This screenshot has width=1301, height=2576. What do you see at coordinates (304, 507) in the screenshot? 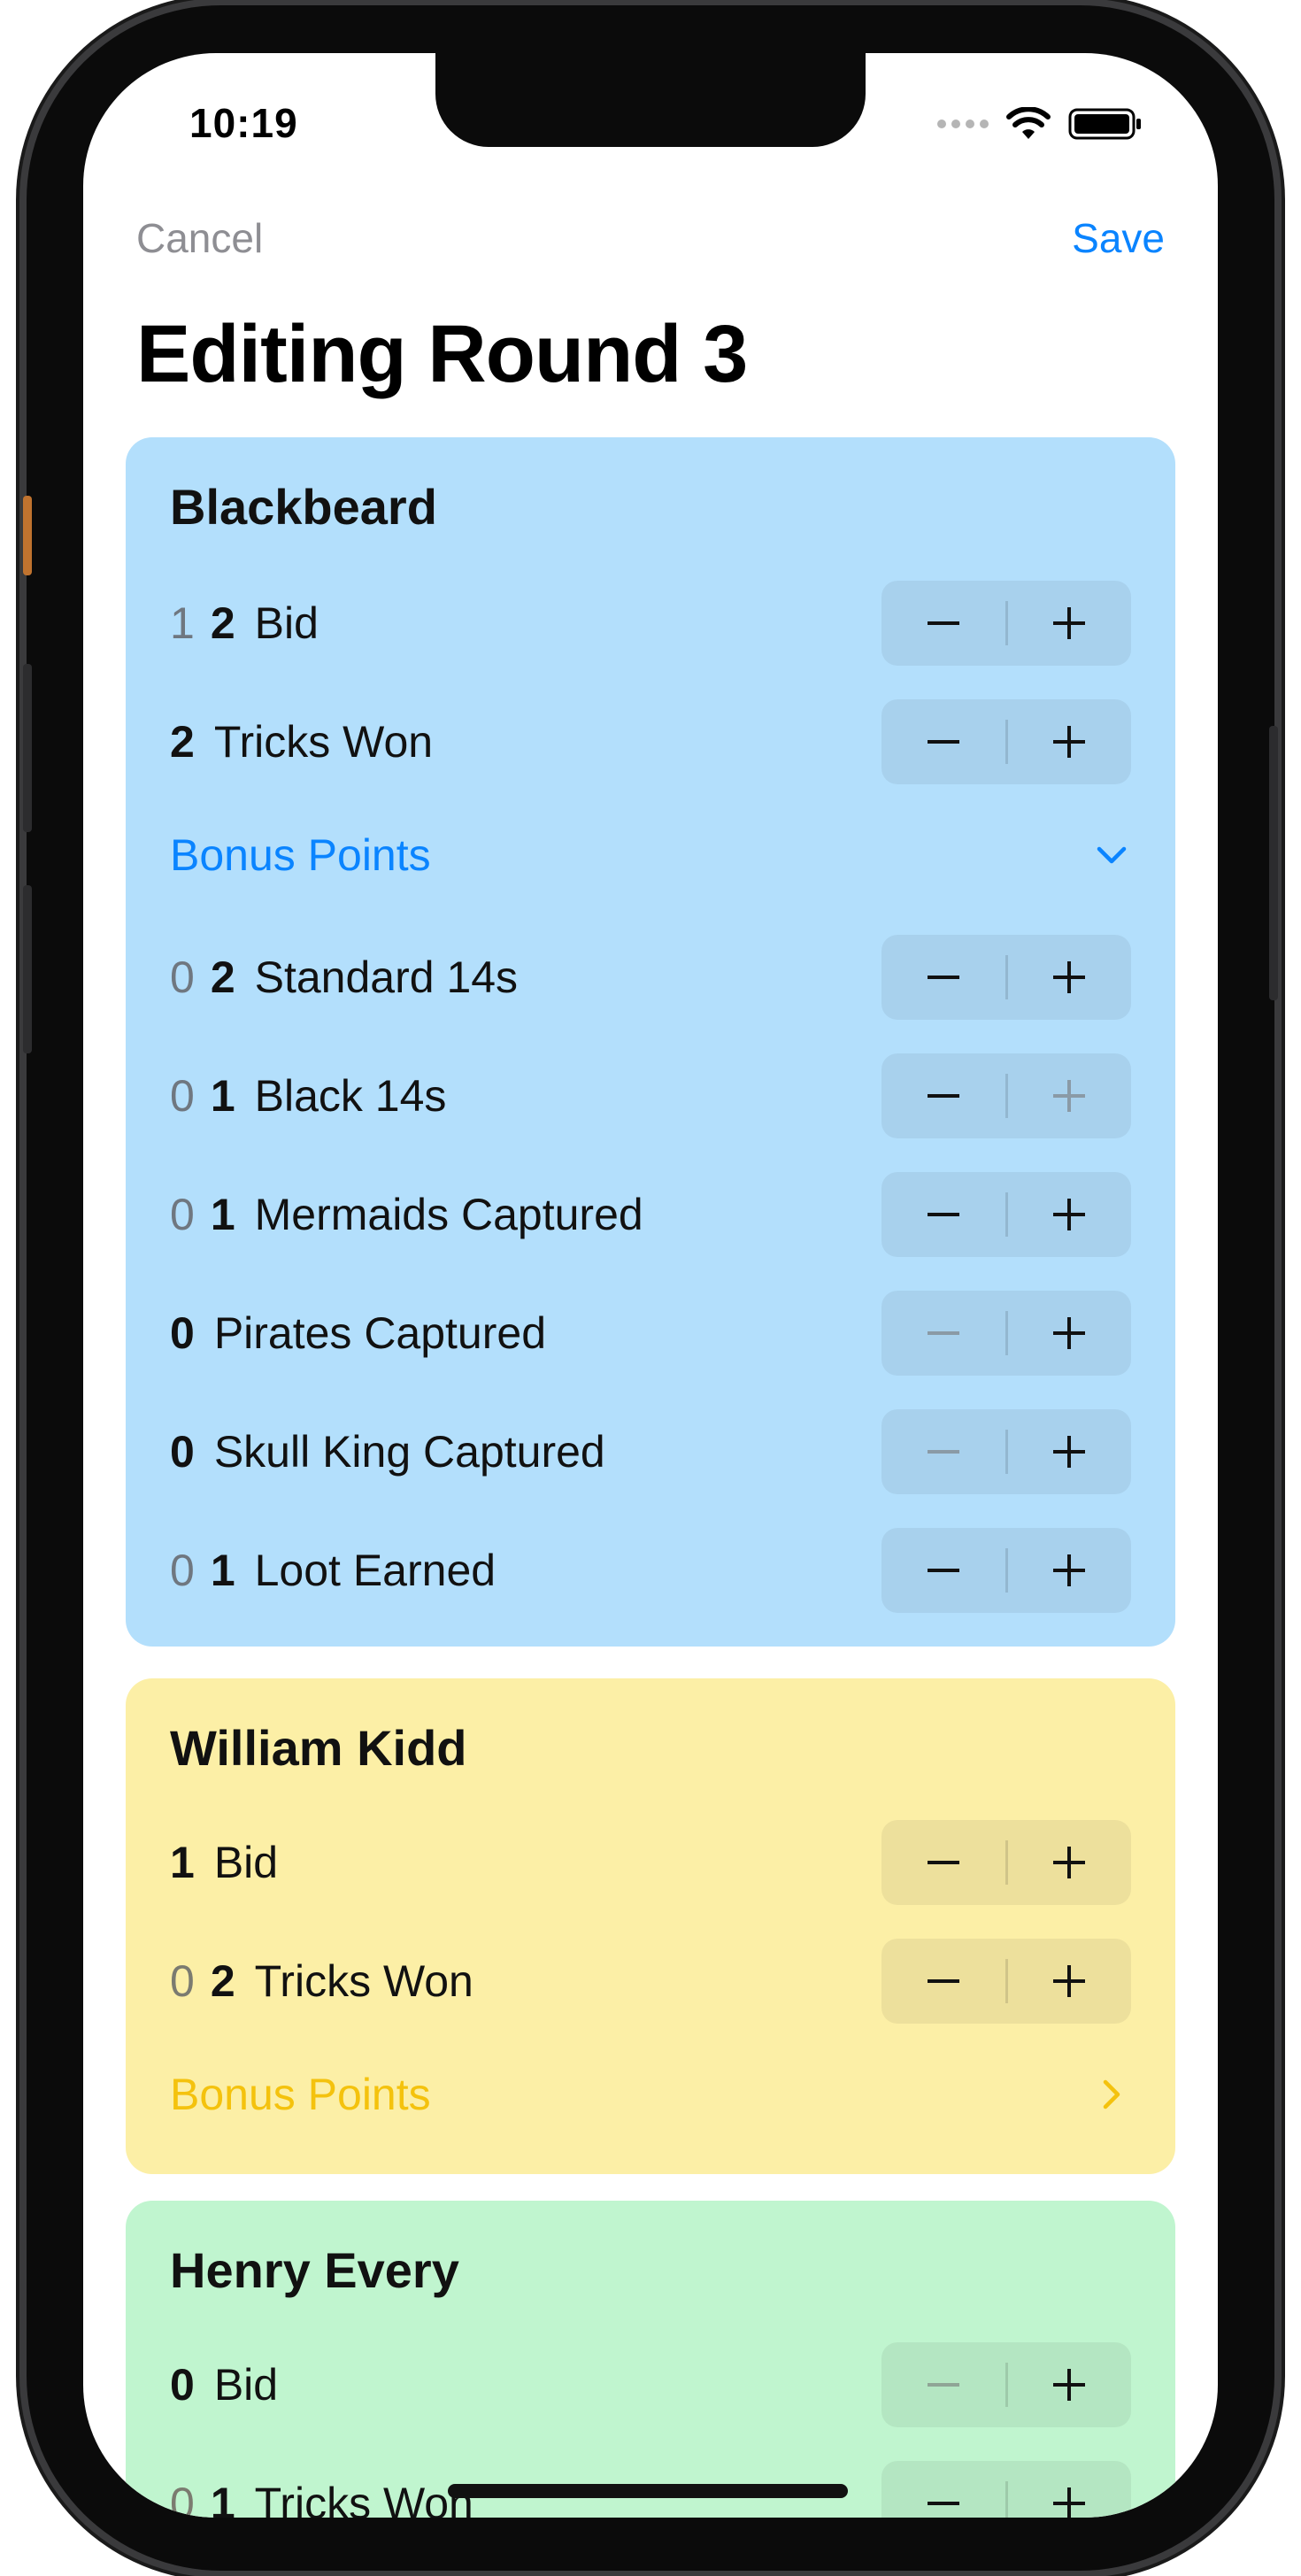
I see `player-name: Blackbeard` at bounding box center [304, 507].